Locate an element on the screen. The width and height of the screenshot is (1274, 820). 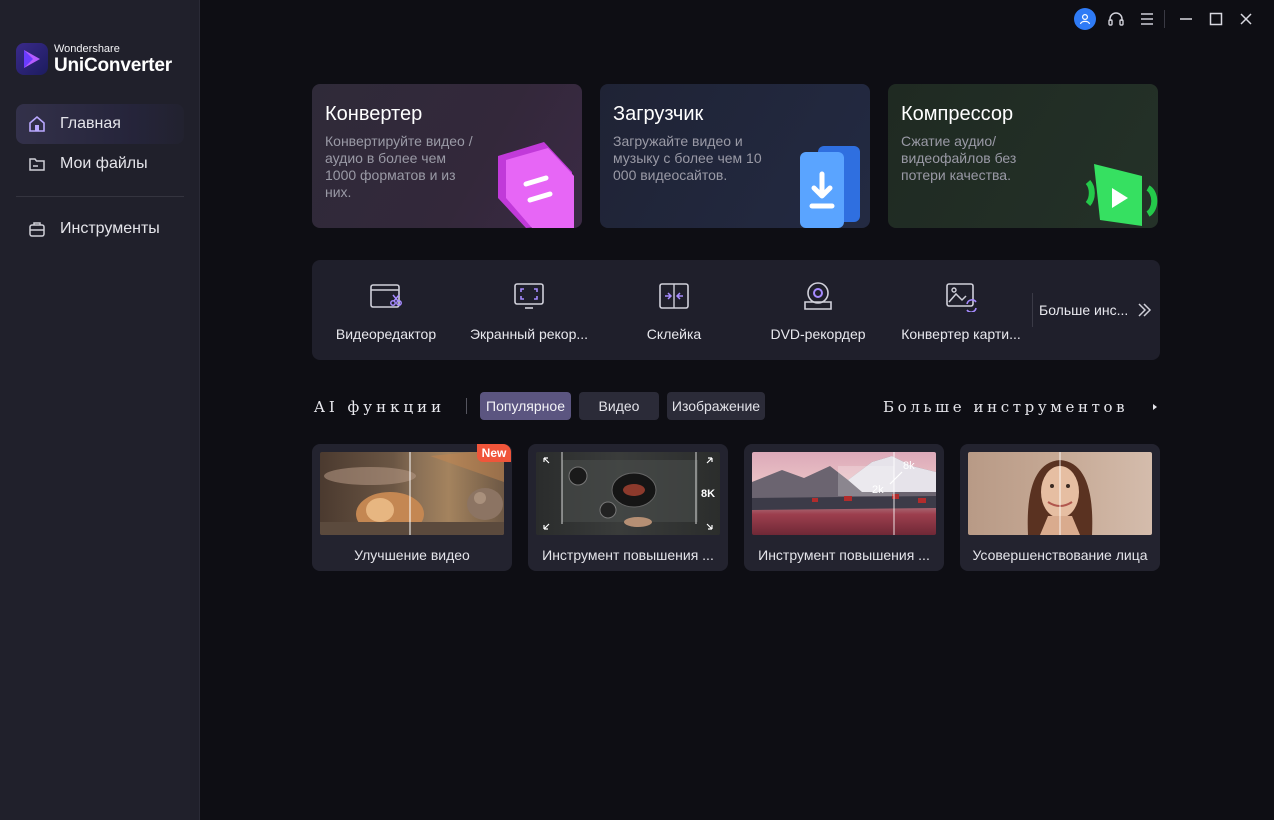
sidebar-item-my-files: Мои файлы is located at coordinates (100, 164).